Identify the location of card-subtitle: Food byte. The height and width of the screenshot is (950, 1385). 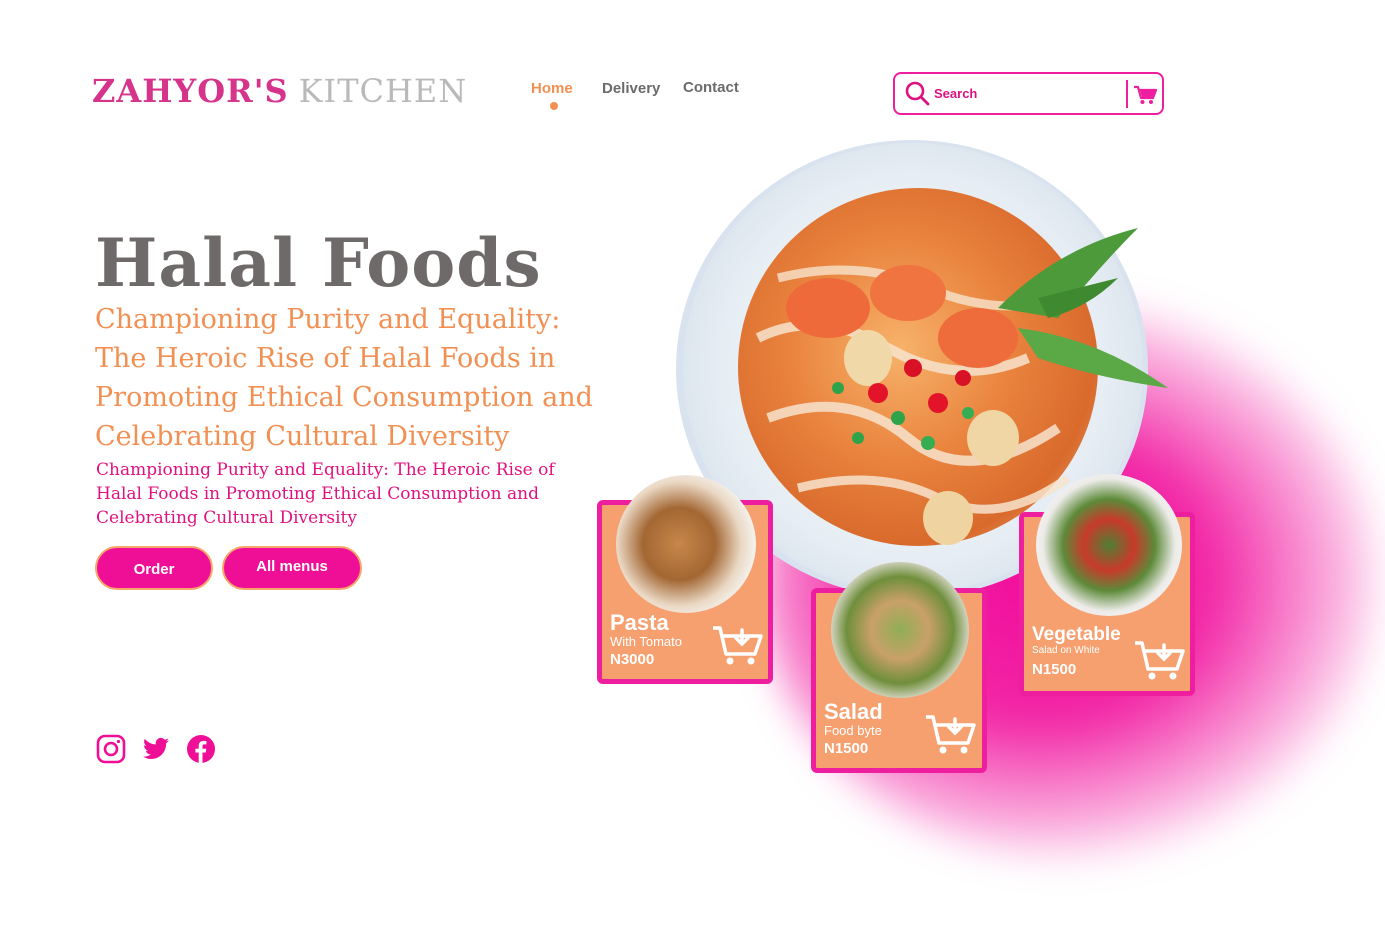
(853, 730).